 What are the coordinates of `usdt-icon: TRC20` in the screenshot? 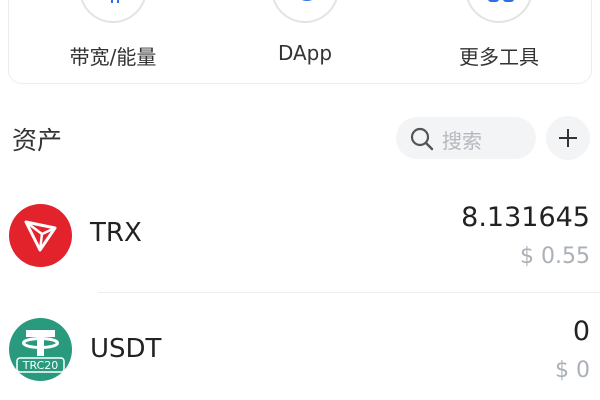 It's located at (40, 349).